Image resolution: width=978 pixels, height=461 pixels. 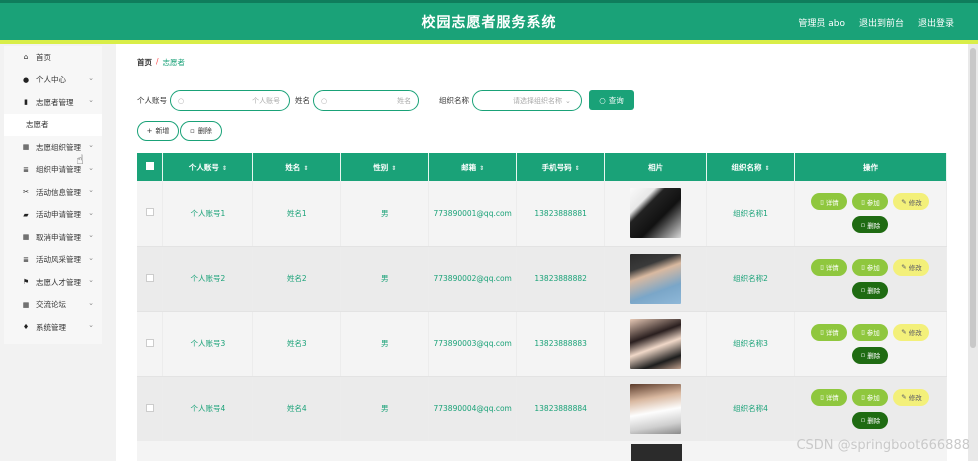 What do you see at coordinates (37, 125) in the screenshot?
I see `sidebar-item-label: 志愿者` at bounding box center [37, 125].